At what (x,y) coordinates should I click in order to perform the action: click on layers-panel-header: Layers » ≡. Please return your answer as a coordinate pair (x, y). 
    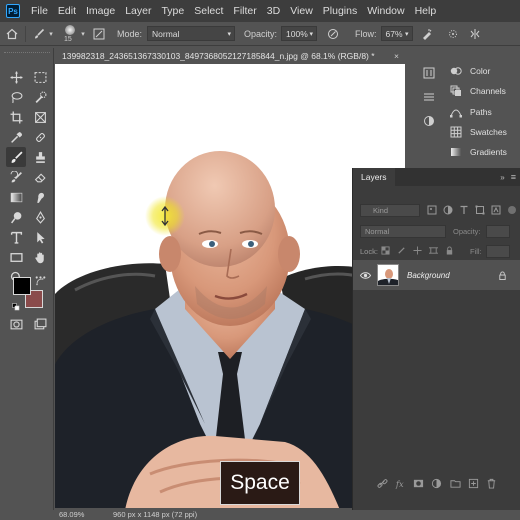
    Looking at the image, I should click on (436, 177).